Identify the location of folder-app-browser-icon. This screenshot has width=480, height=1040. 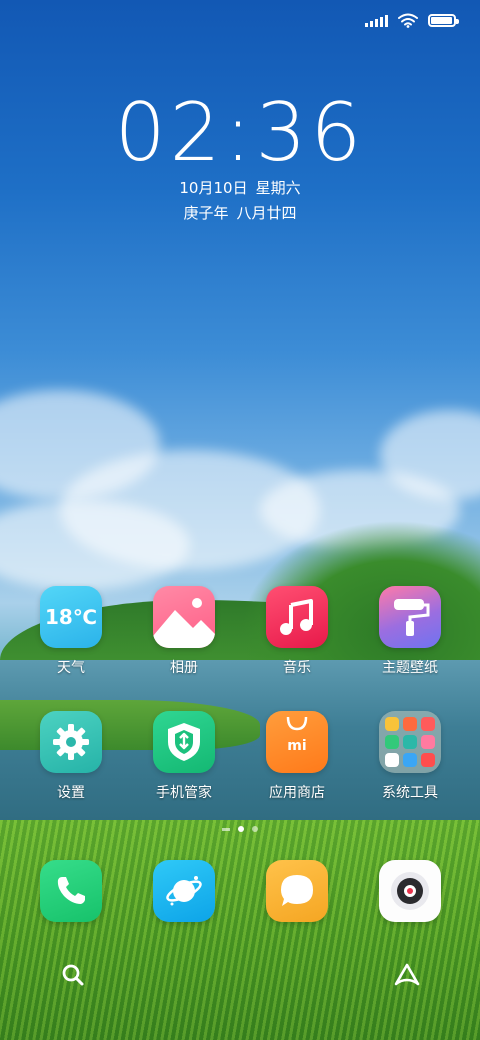
(428, 760).